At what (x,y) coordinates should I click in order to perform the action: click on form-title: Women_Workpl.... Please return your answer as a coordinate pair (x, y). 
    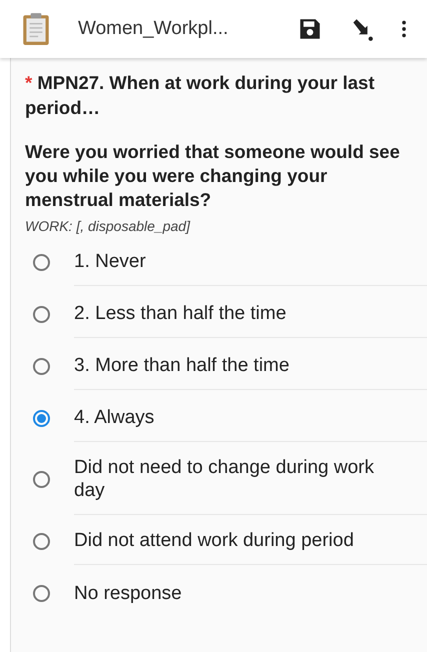
    Looking at the image, I should click on (154, 29).